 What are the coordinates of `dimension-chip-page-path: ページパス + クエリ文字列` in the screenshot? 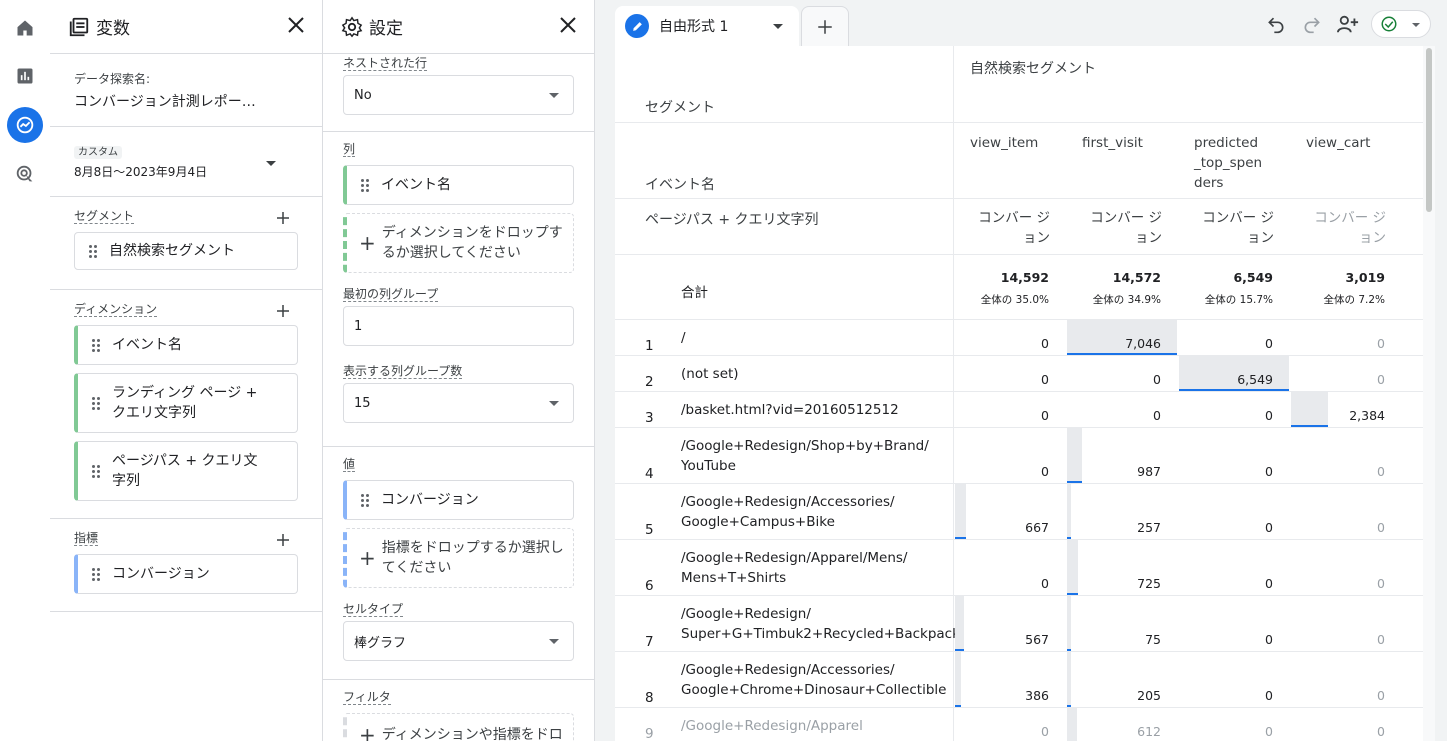 It's located at (186, 471).